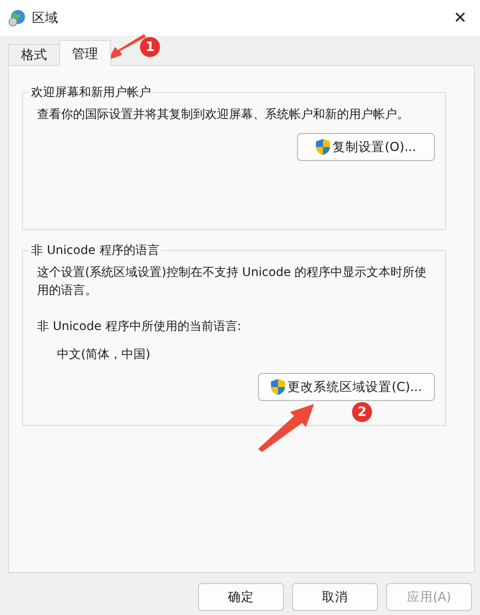  Describe the element at coordinates (223, 114) in the screenshot. I see `description-text: 查看你的国际设置并将其复制到欢迎屏幕、系统帐户和新的用户帐户。` at that location.